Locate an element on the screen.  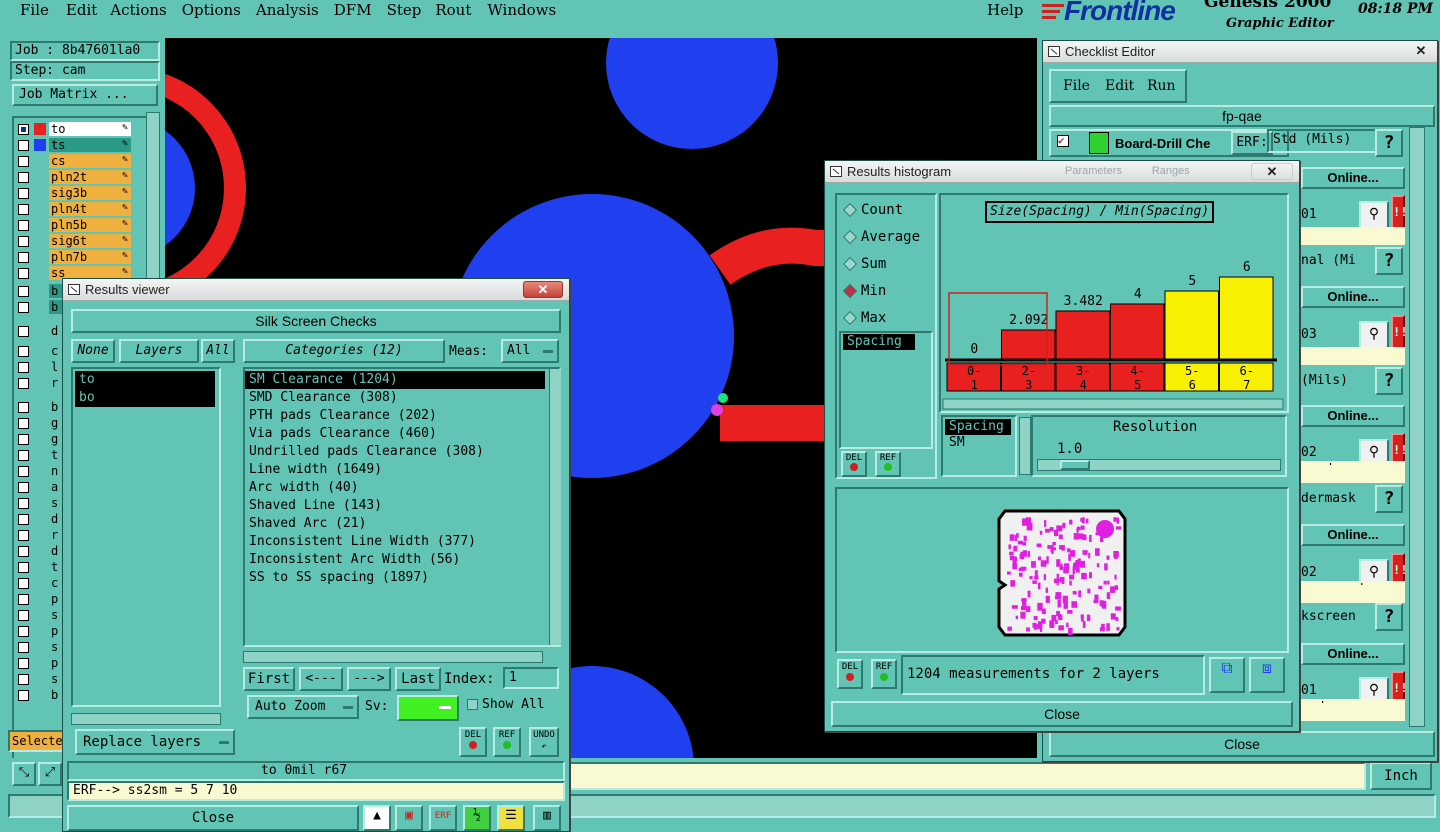
show-all-checkbox is located at coordinates (472, 704).